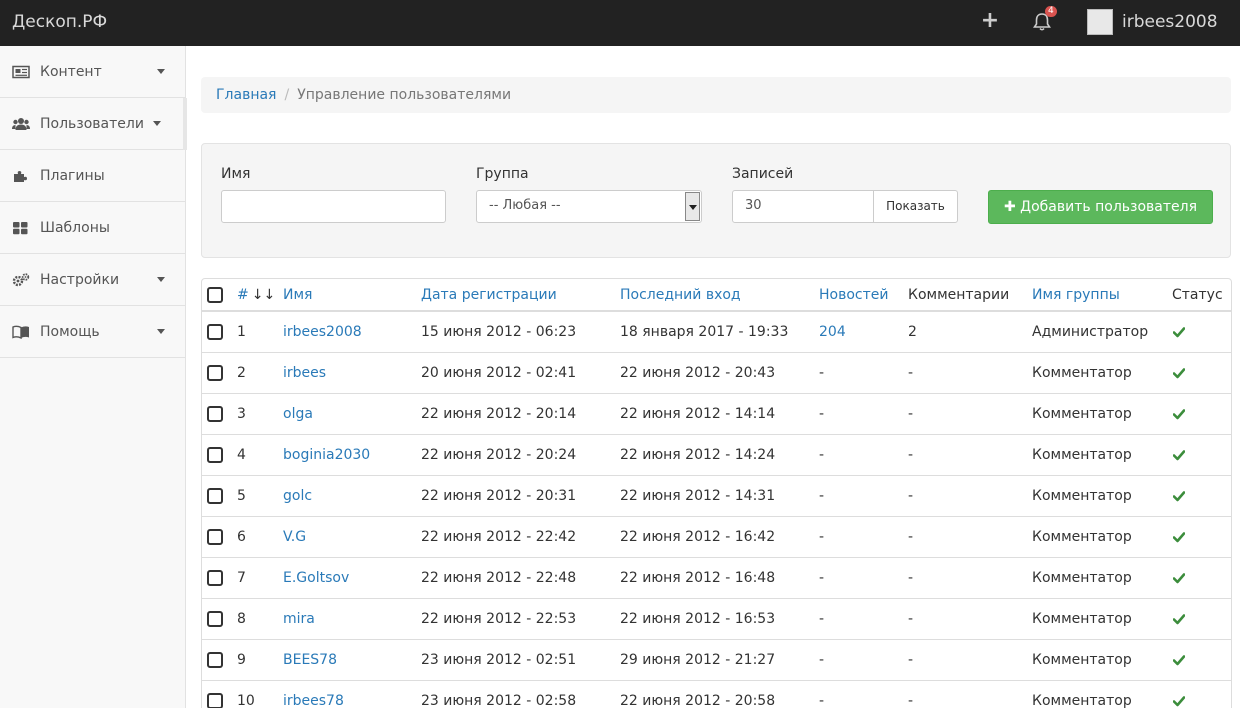 The width and height of the screenshot is (1240, 708). I want to click on cell-id: 9, so click(241, 660).